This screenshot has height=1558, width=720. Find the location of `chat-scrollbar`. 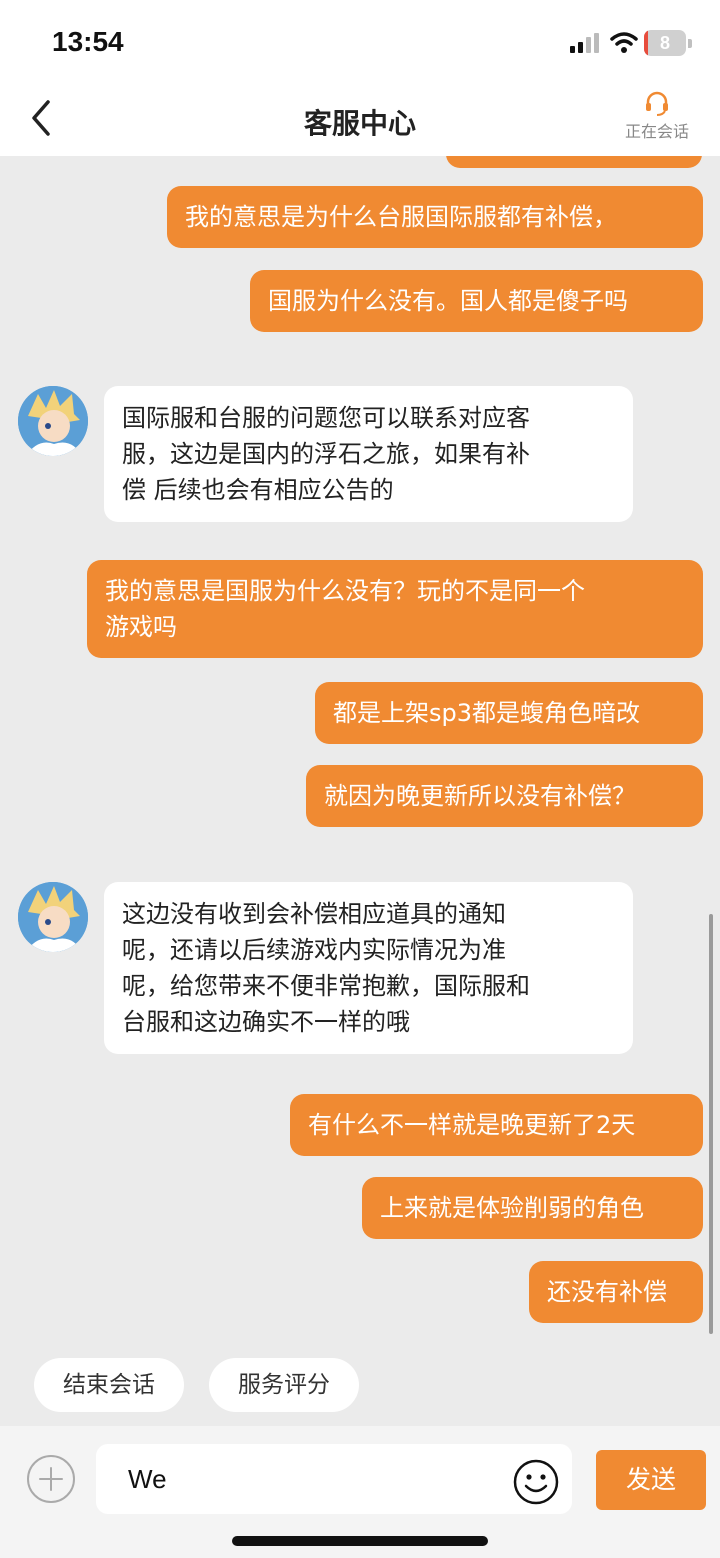

chat-scrollbar is located at coordinates (711, 1124).